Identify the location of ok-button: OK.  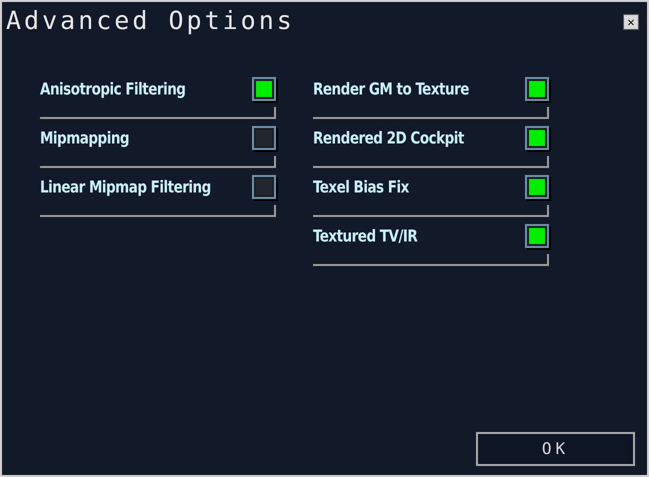
(555, 449).